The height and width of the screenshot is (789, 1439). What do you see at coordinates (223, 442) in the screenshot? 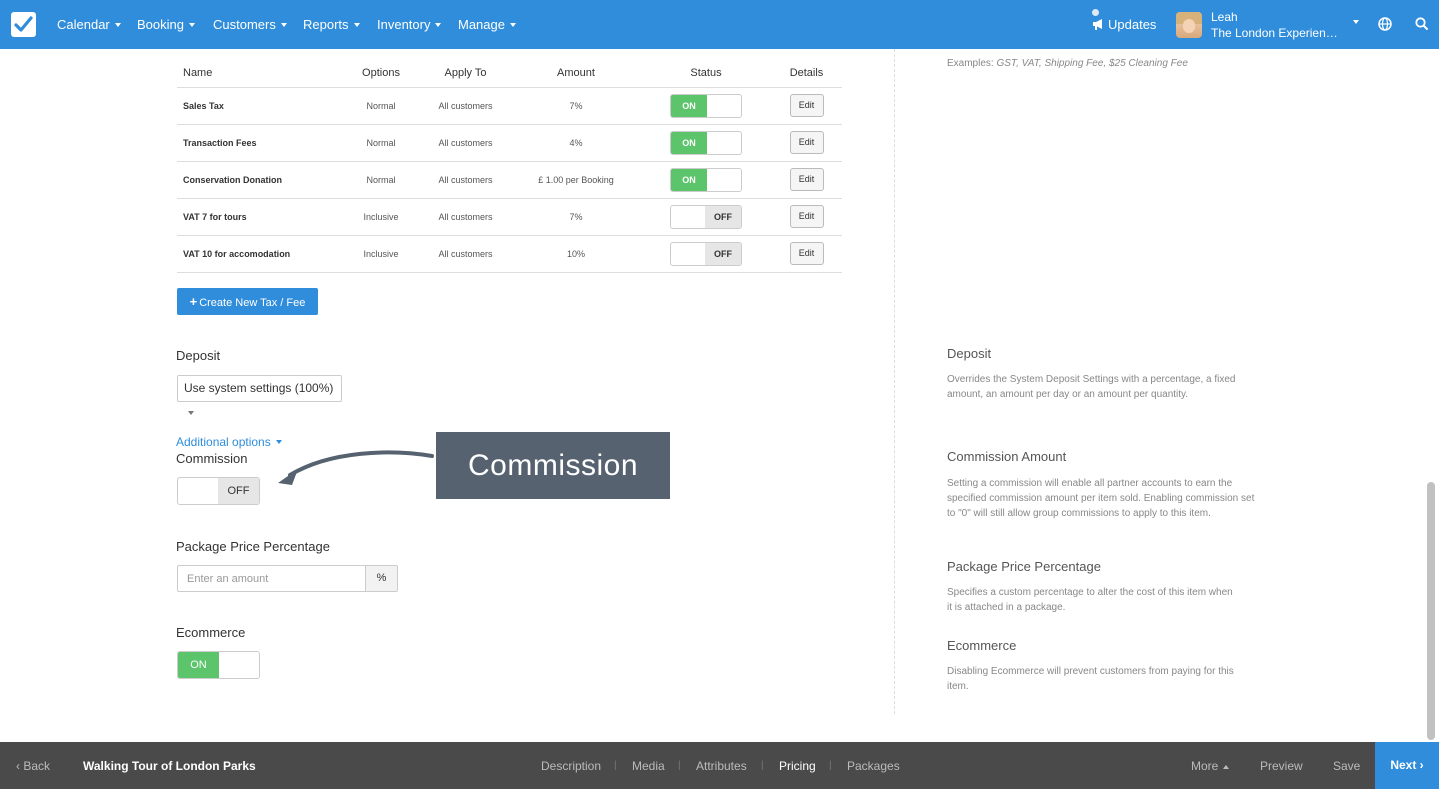
I see `additional-options-label: Additional options` at bounding box center [223, 442].